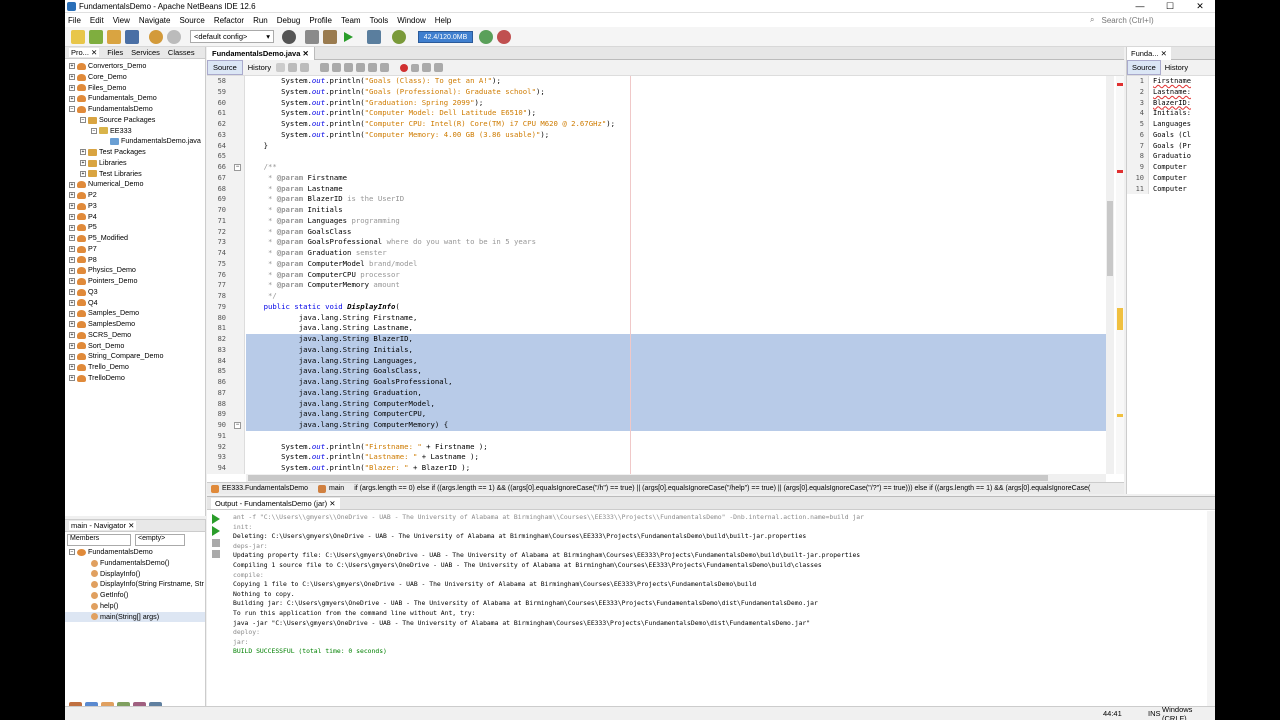 Image resolution: width=1280 pixels, height=720 pixels. I want to click on code-line: * @param GoalsClass, so click(299, 232).